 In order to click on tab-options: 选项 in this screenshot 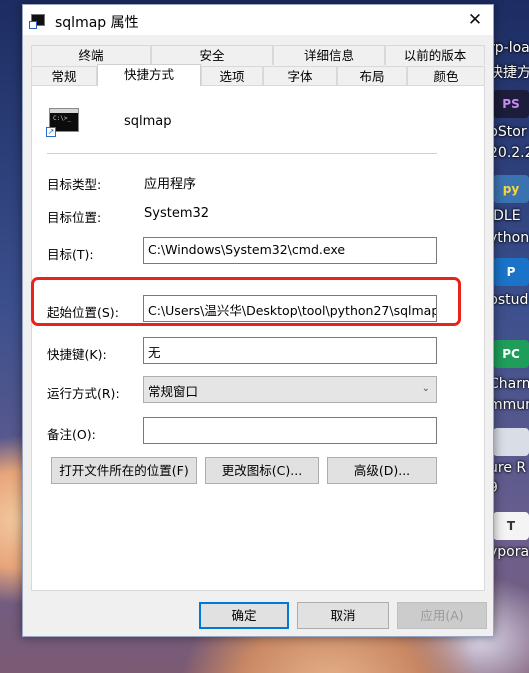, I will do `click(232, 76)`.